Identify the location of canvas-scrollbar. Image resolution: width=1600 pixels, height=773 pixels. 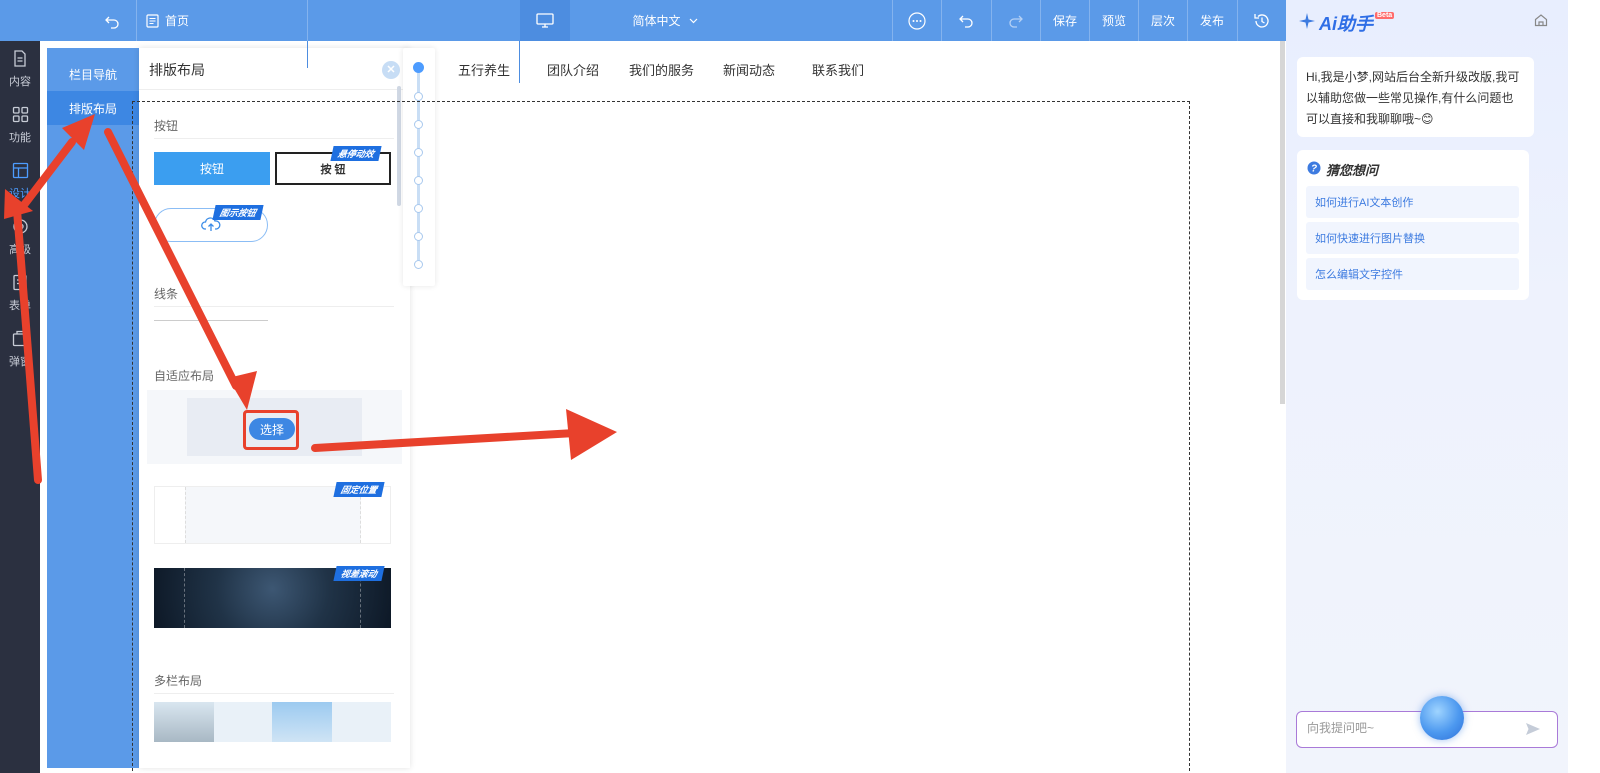
(1282, 222).